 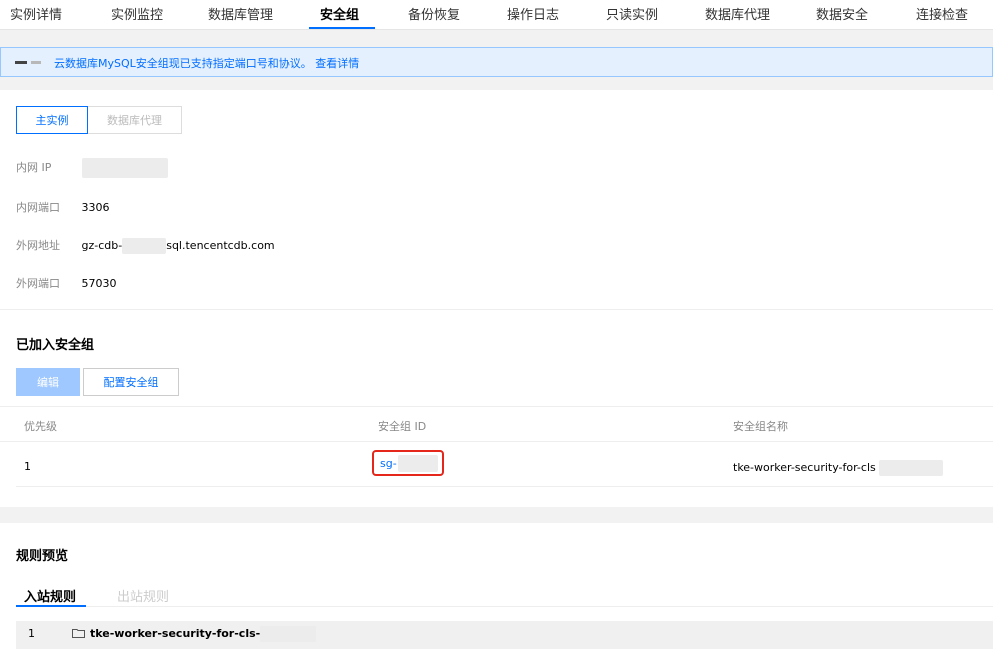 What do you see at coordinates (337, 63) in the screenshot?
I see `notice-details-link: 查看详情` at bounding box center [337, 63].